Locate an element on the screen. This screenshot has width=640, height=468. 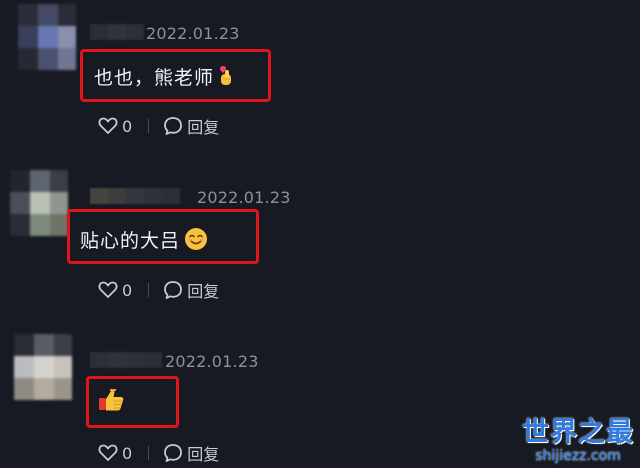
comment-text-content: 也也，熊老师 is located at coordinates (154, 78).